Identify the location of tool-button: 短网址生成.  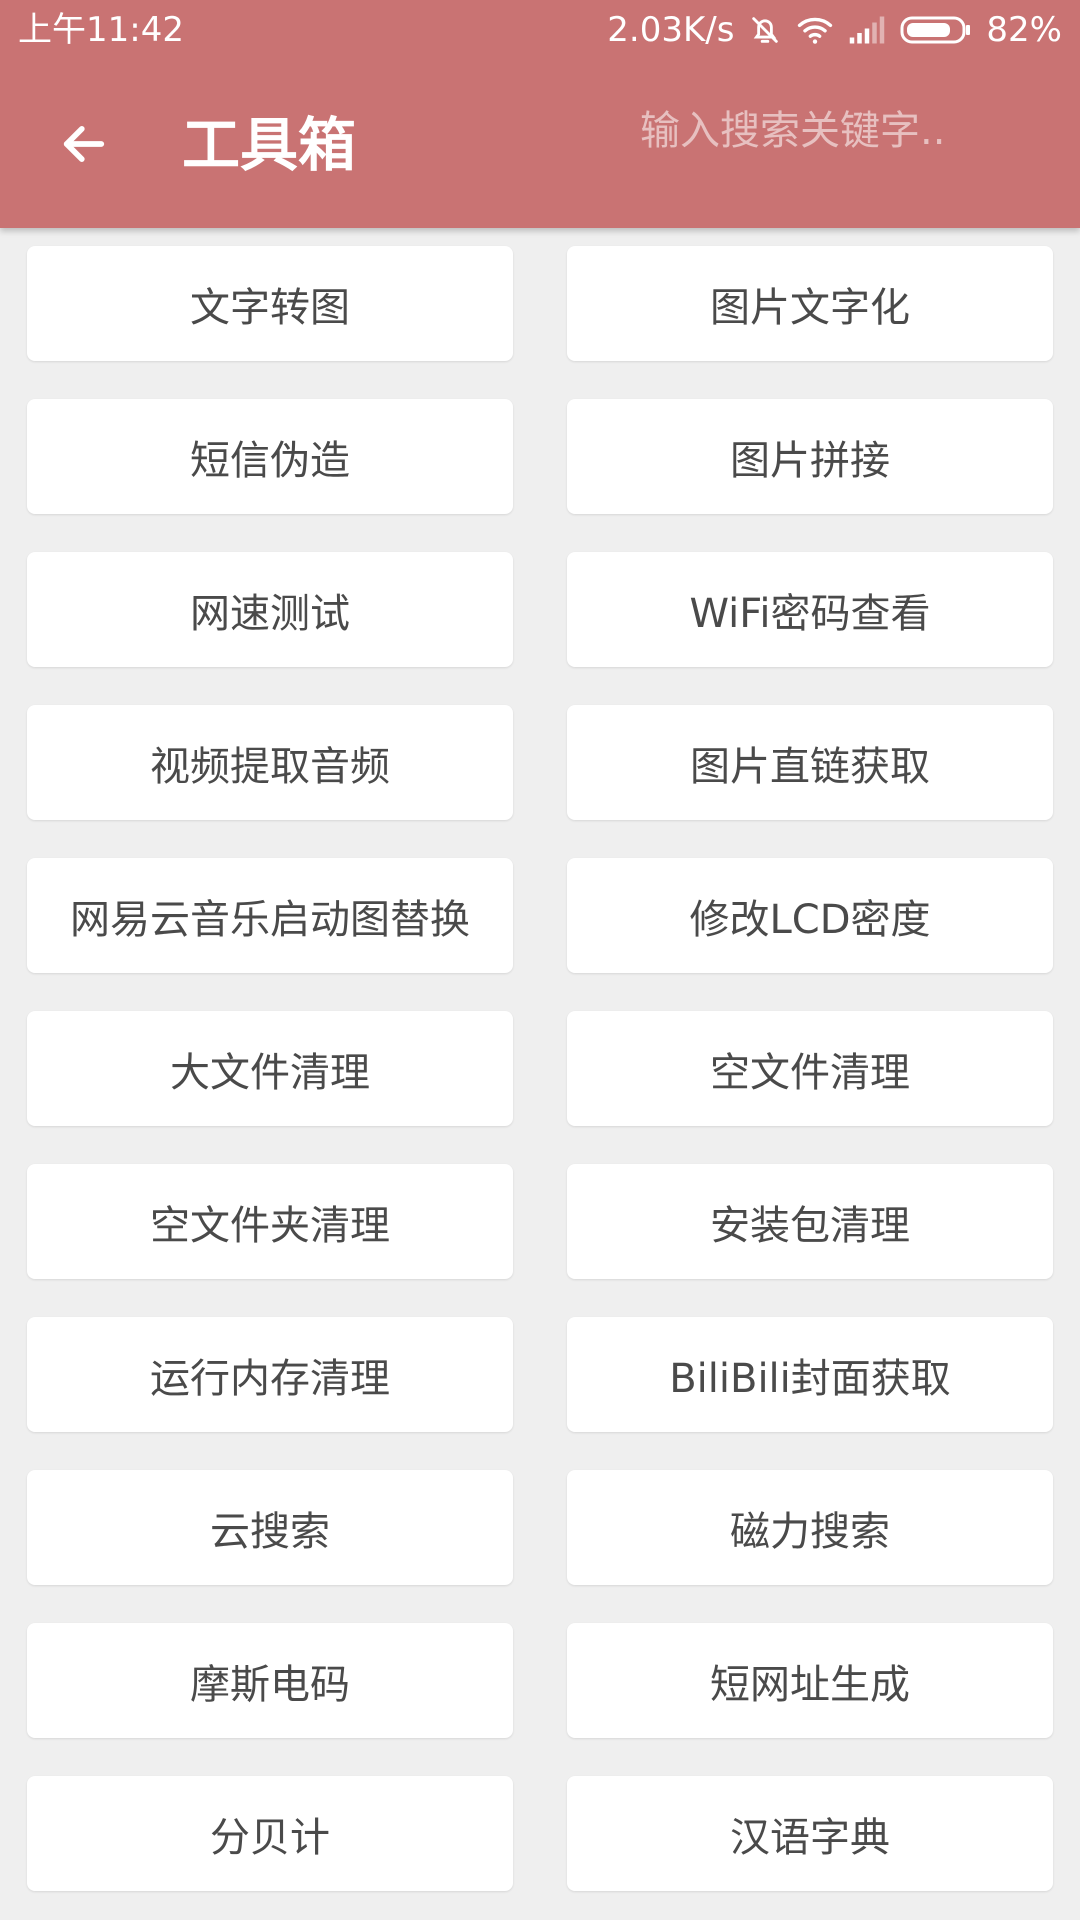
(810, 1680).